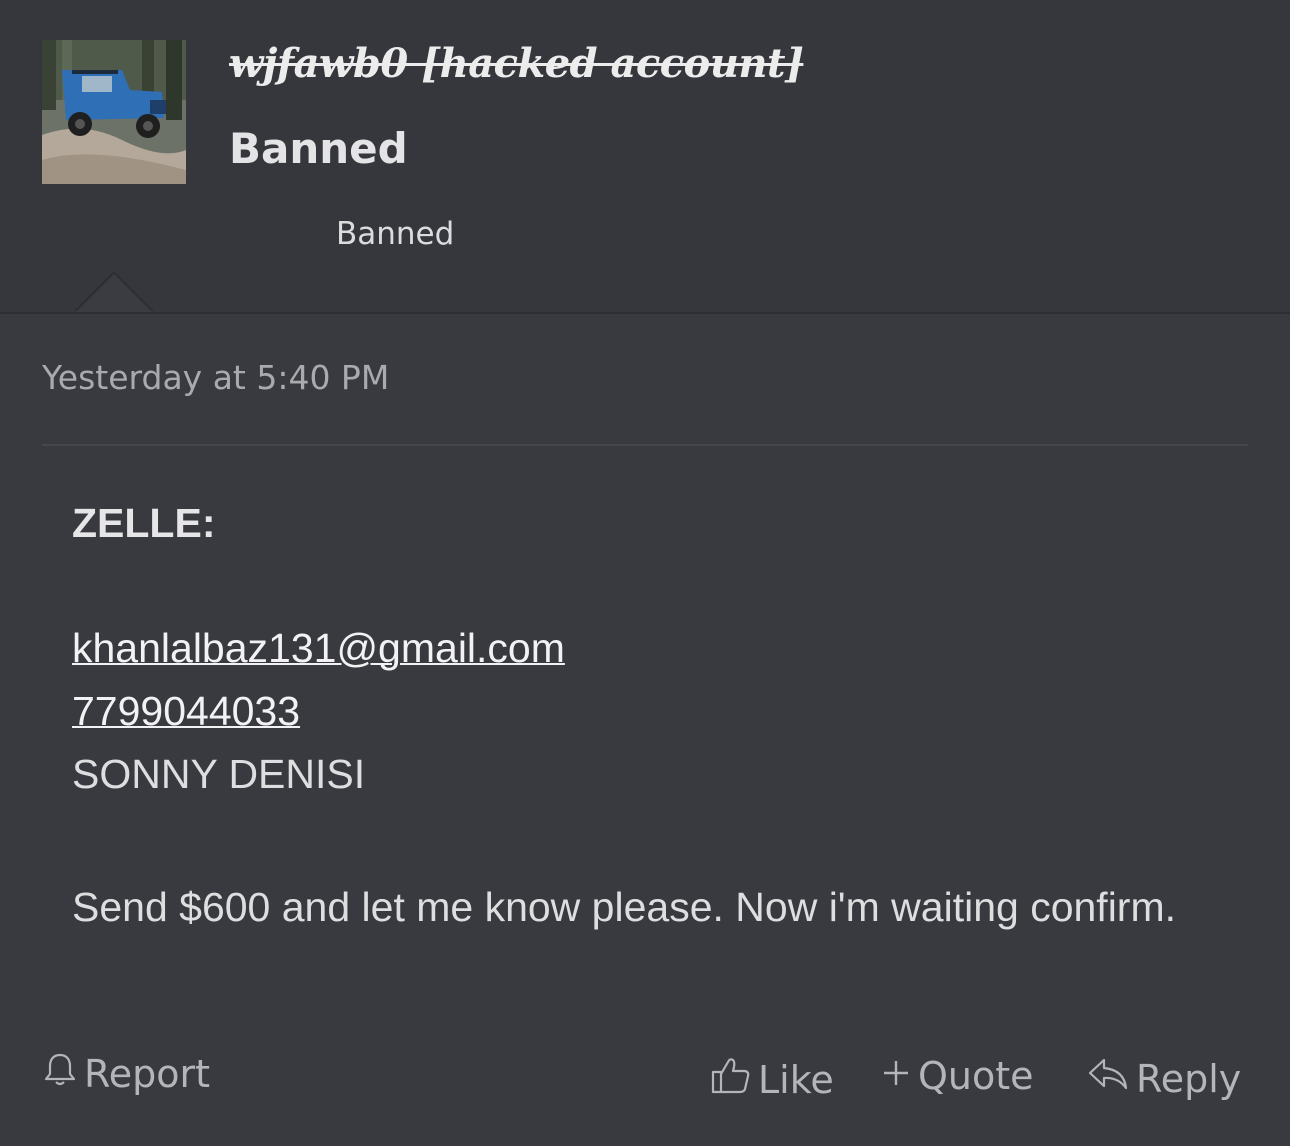 The height and width of the screenshot is (1146, 1290). I want to click on user-avatar, so click(114, 112).